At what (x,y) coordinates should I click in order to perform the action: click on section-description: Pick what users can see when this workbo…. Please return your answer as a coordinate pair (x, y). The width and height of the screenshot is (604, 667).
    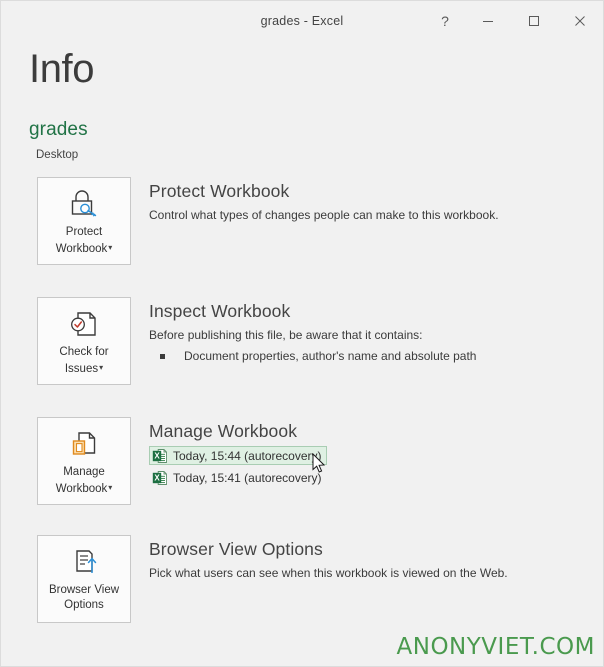
    Looking at the image, I should click on (328, 573).